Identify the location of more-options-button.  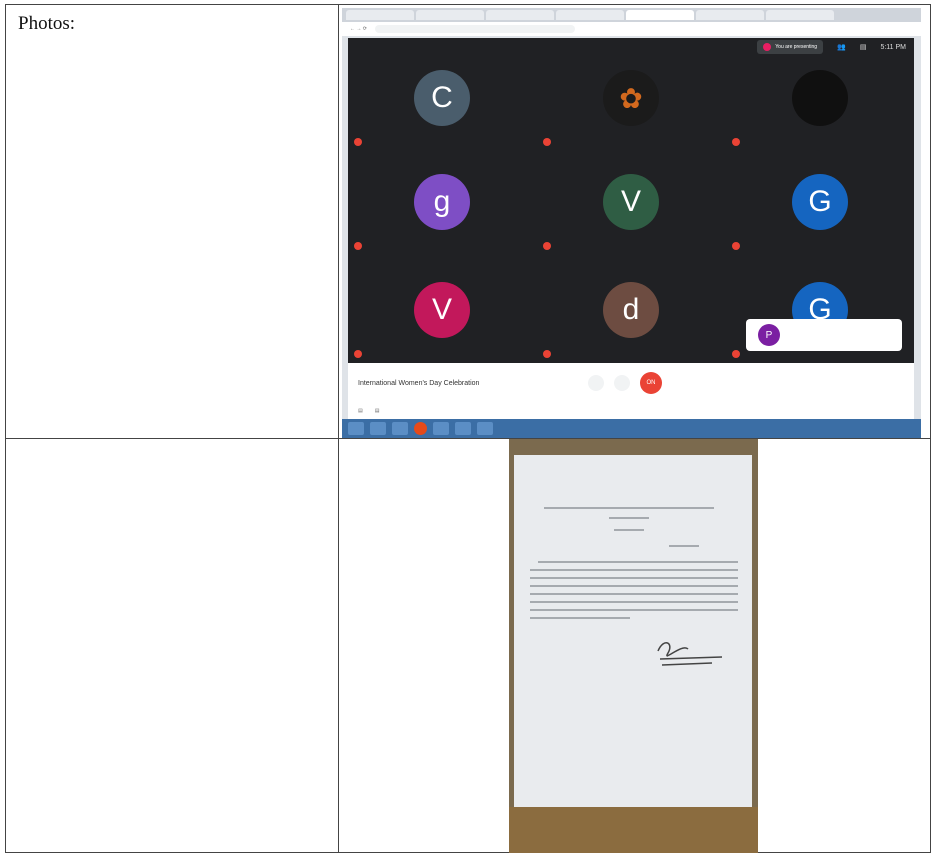
(622, 383).